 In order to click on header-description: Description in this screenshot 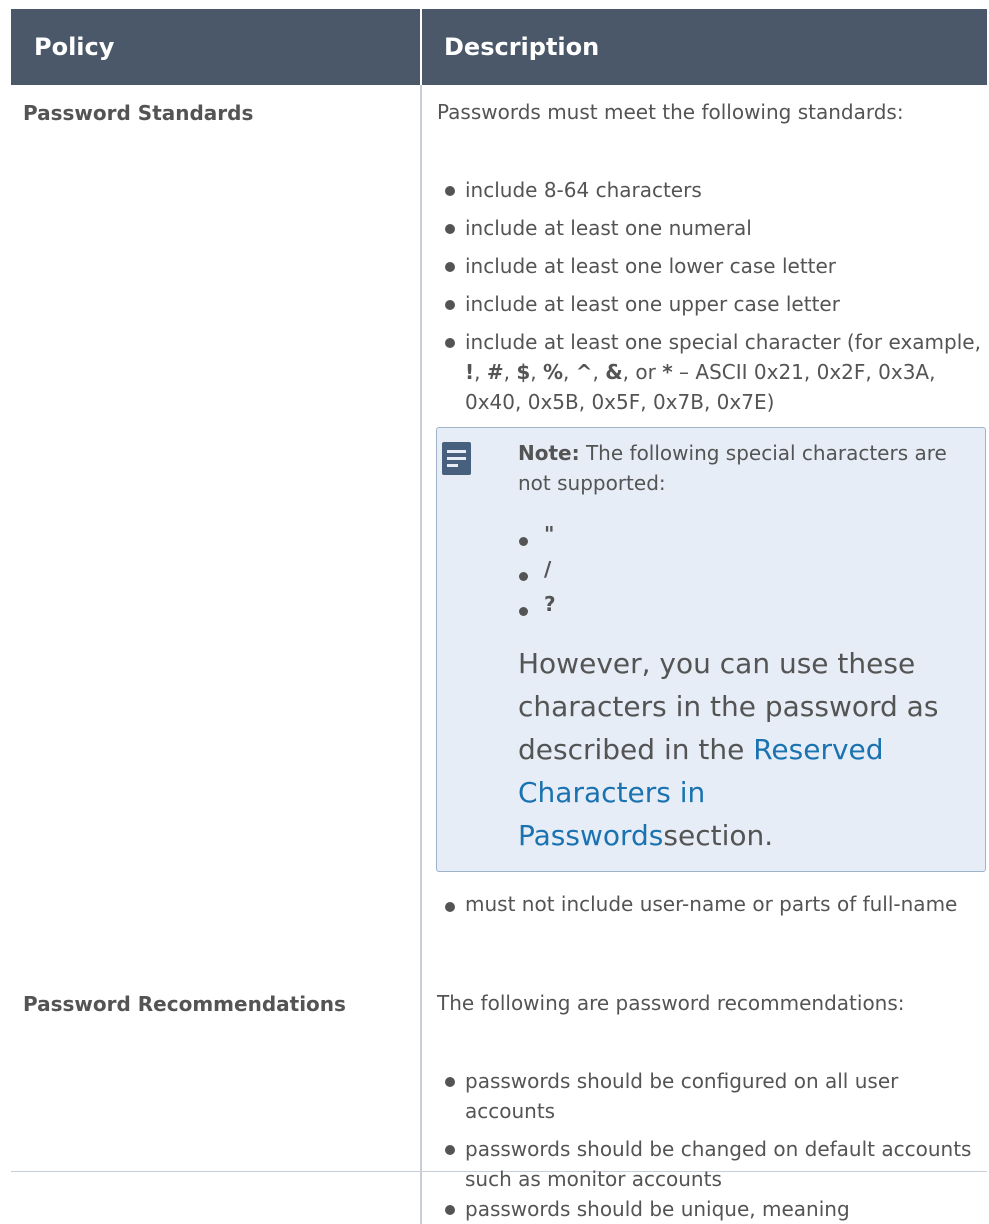, I will do `click(522, 47)`.